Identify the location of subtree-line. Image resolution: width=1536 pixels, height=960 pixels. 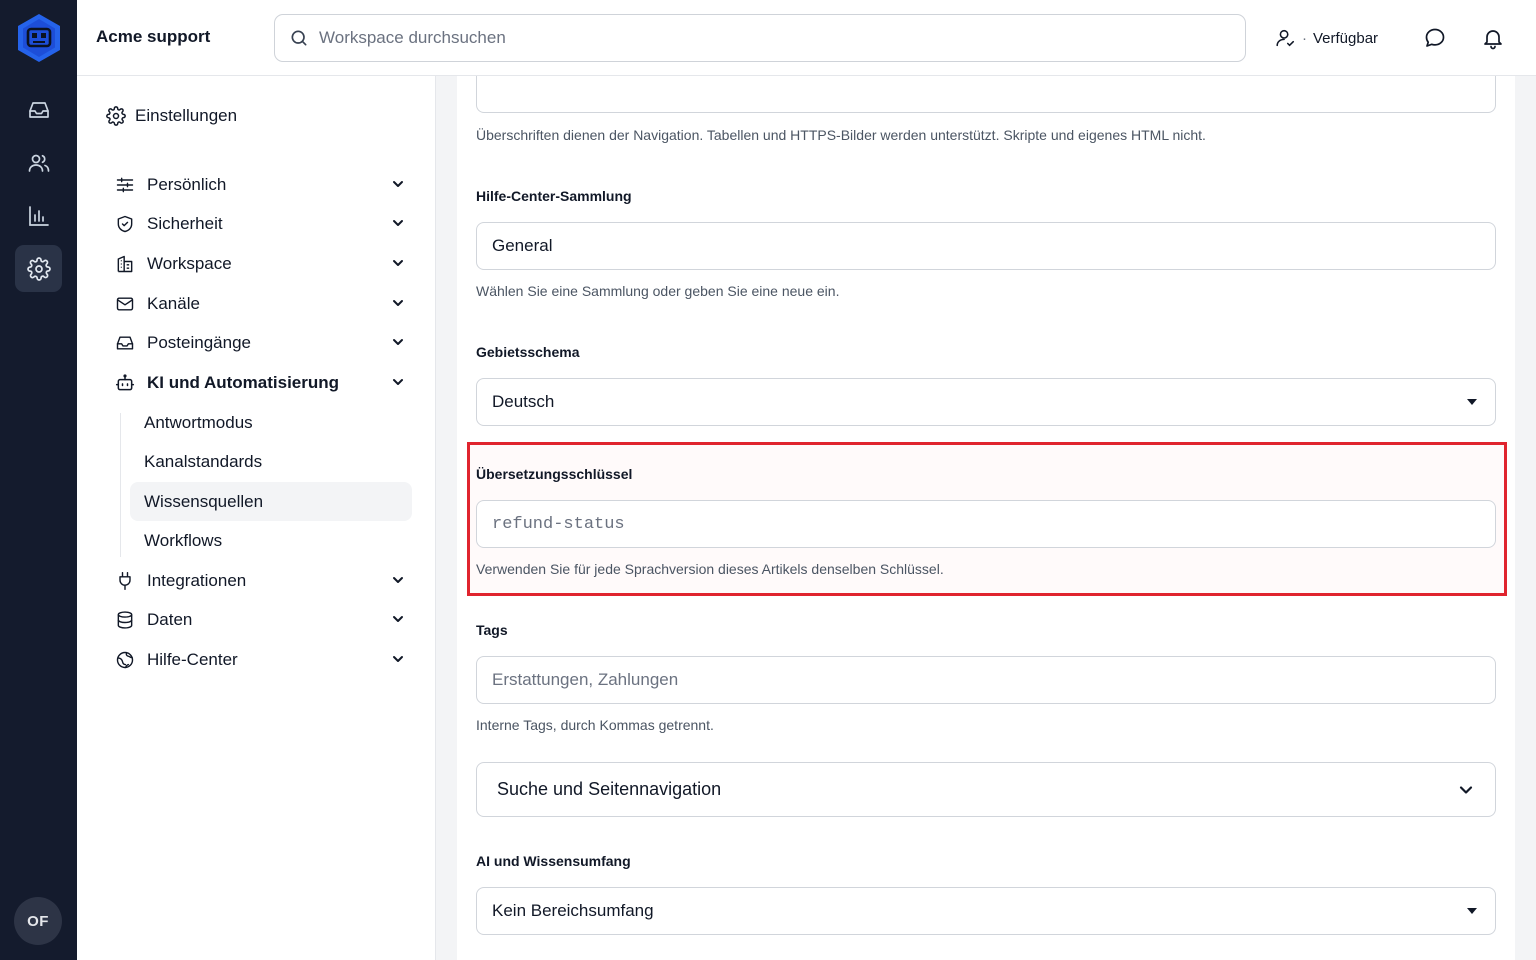
(120, 485).